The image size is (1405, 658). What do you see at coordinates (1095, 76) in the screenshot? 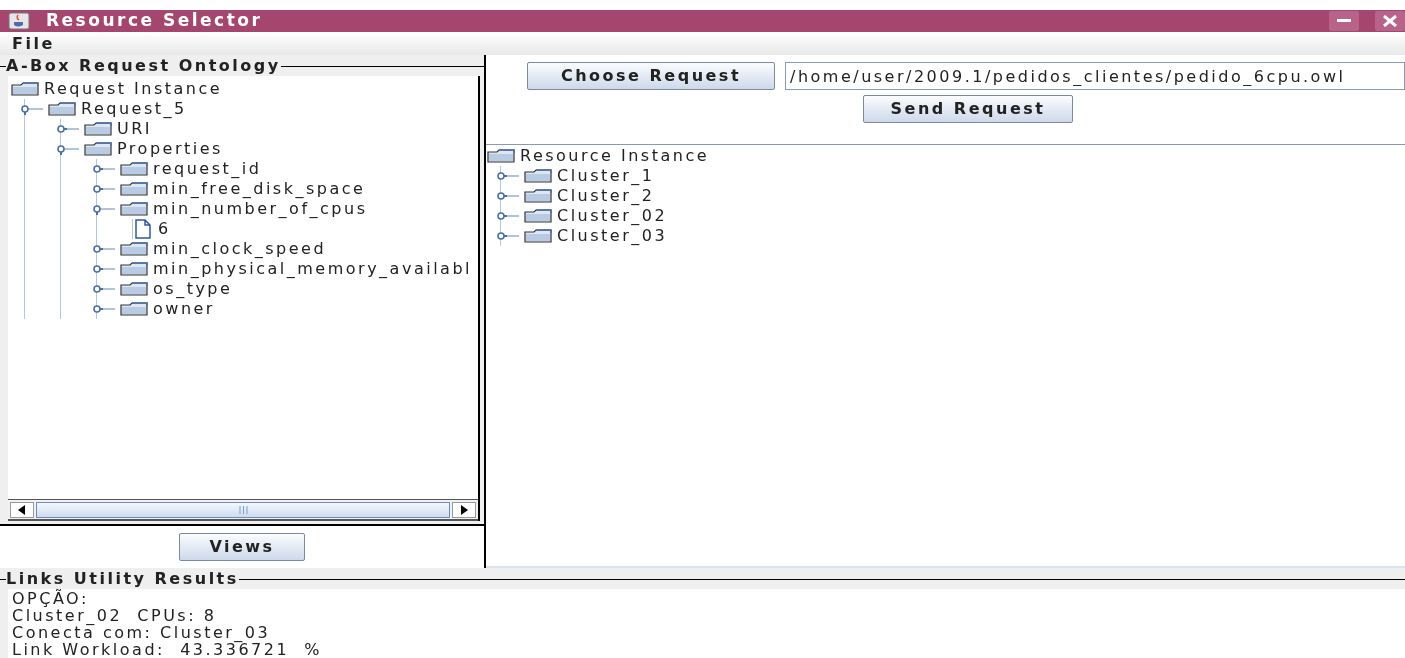
I see `file-path-field: /home/user/2009.1/pedidos_clientes/pedido_6cpu.owl` at bounding box center [1095, 76].